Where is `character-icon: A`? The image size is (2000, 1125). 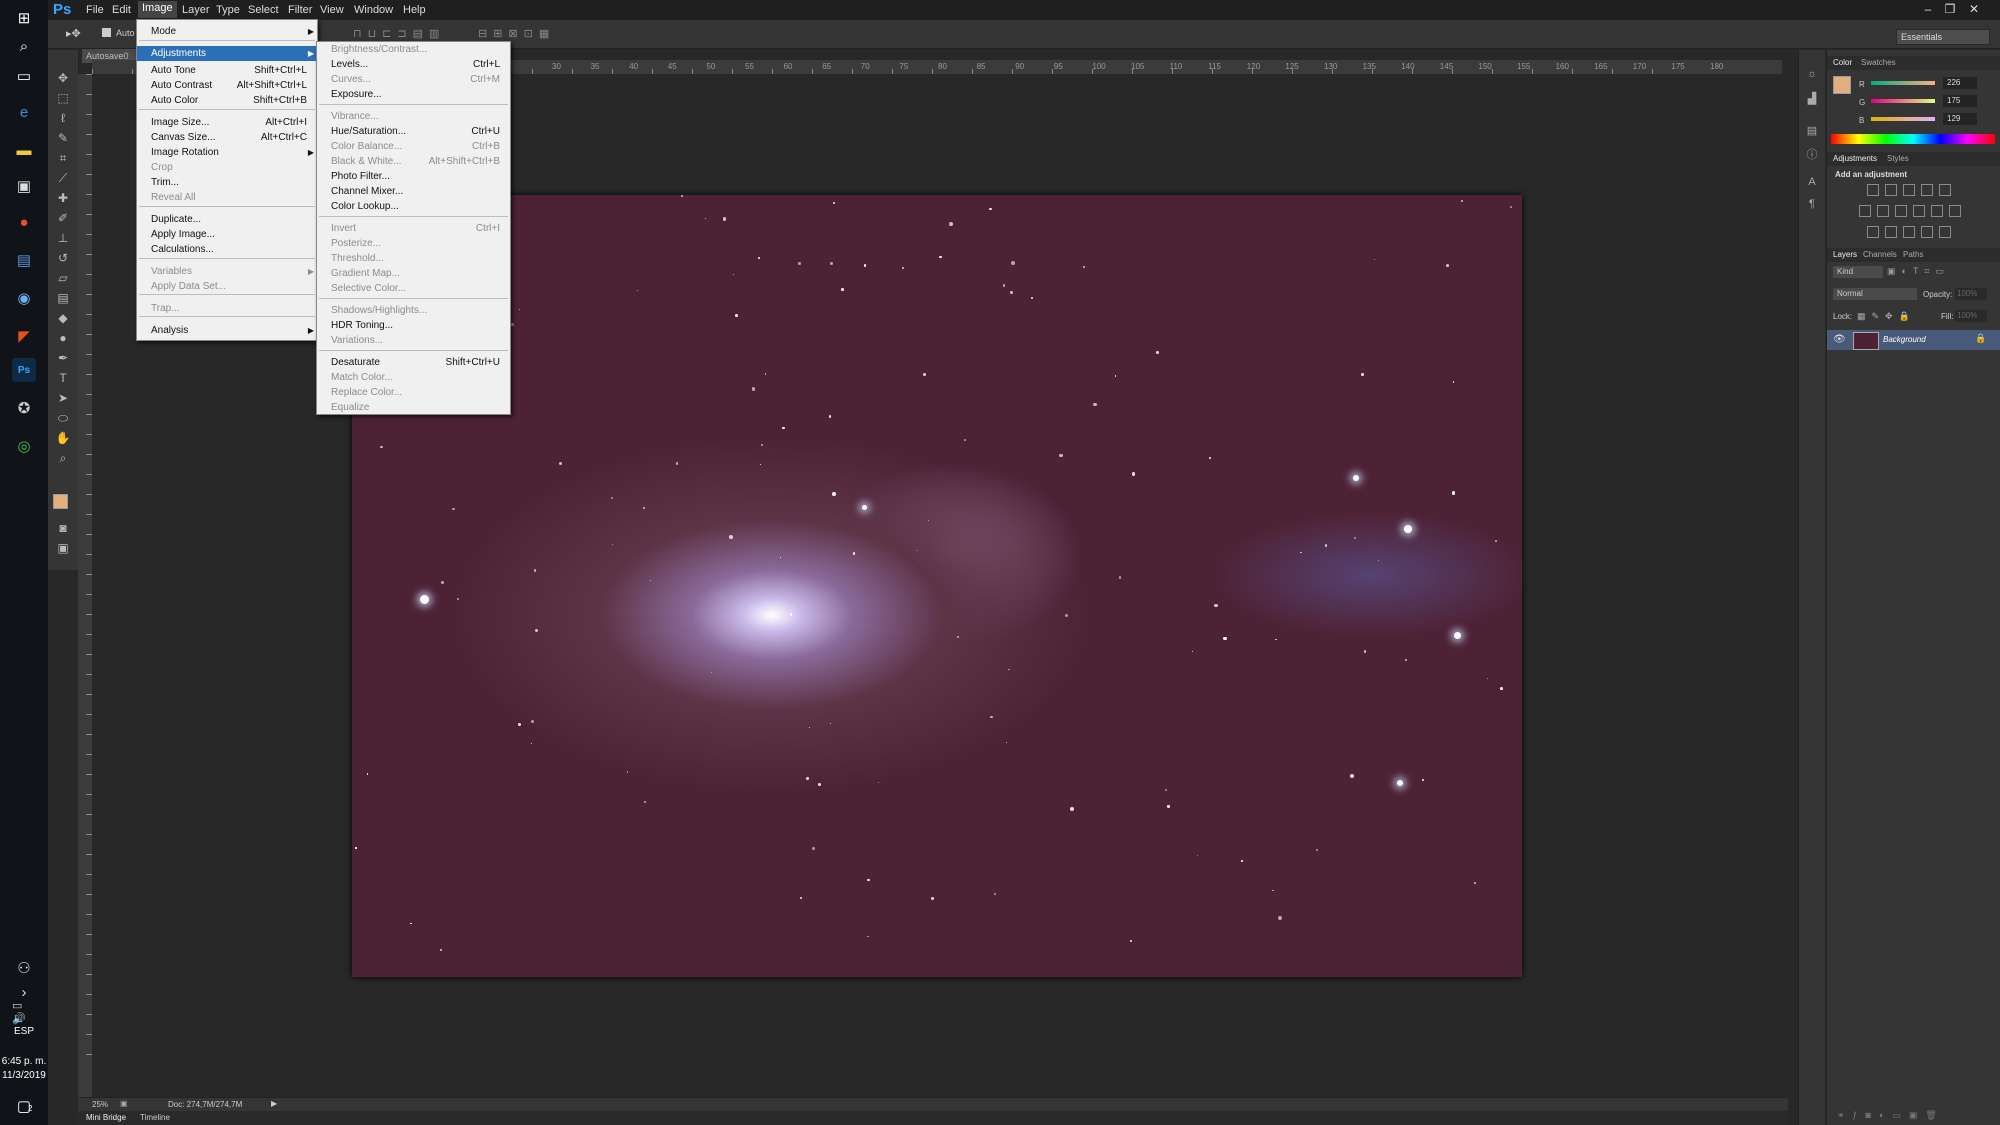
character-icon: A is located at coordinates (1812, 184).